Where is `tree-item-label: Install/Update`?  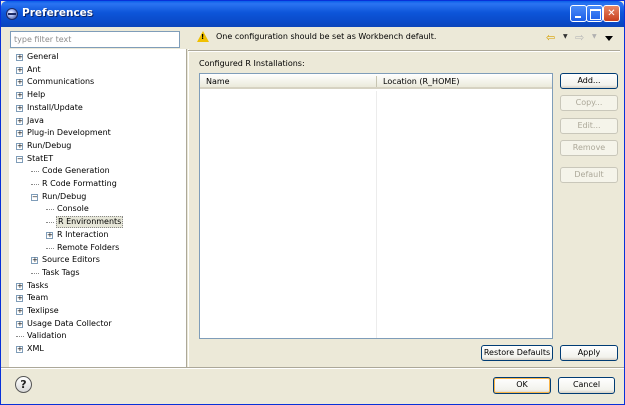
tree-item-label: Install/Update is located at coordinates (55, 107).